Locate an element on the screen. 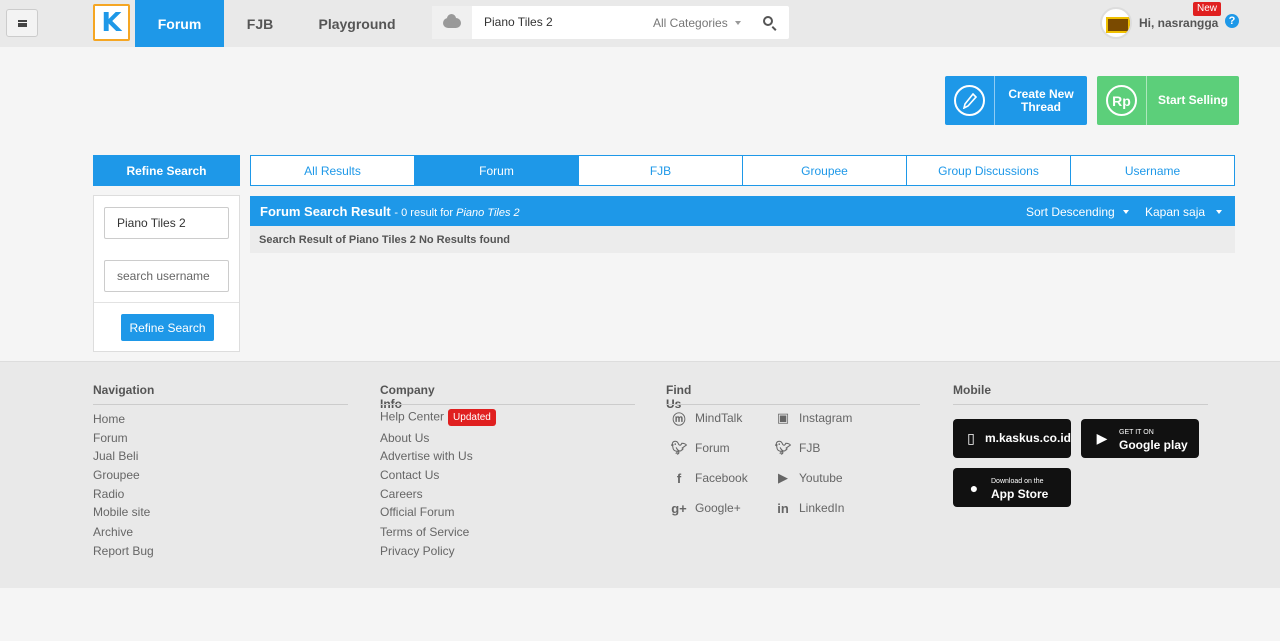 The height and width of the screenshot is (641, 1280). footer-heading: Find Us is located at coordinates (679, 397).